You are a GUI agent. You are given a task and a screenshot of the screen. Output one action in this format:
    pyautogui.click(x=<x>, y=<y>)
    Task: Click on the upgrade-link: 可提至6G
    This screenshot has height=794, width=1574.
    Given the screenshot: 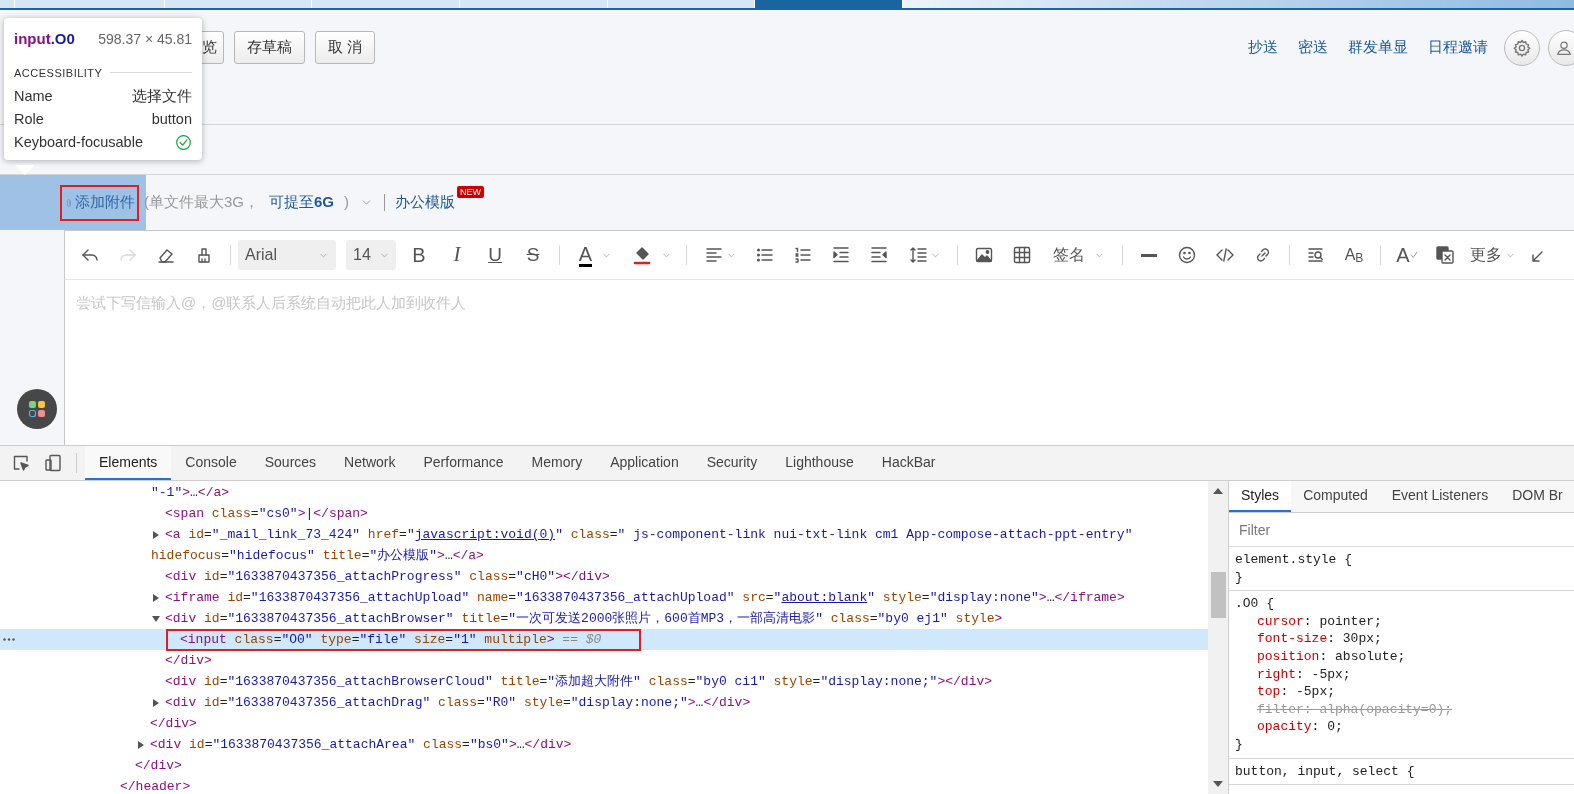 What is the action you would take?
    pyautogui.click(x=302, y=202)
    